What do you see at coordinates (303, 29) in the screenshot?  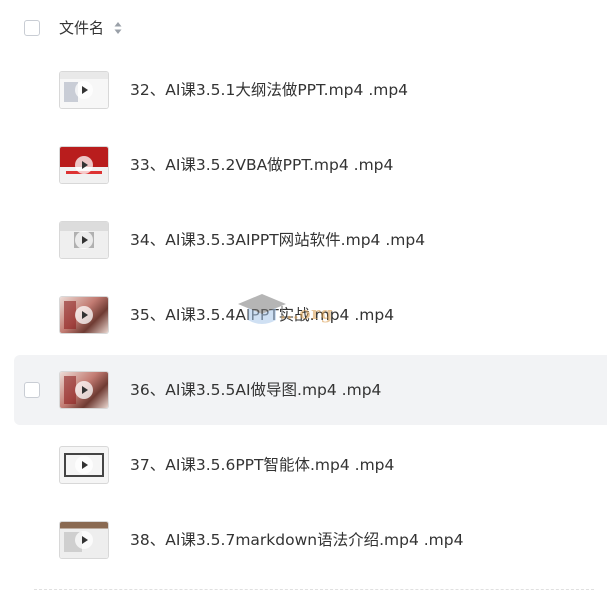 I see `file-list-header: 文件名` at bounding box center [303, 29].